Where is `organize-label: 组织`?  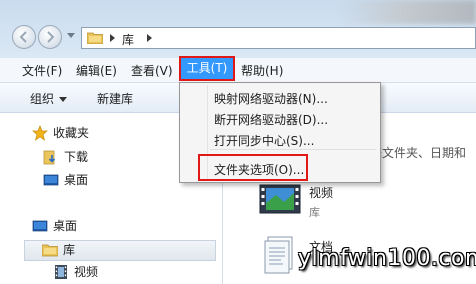 organize-label: 组织 is located at coordinates (42, 99).